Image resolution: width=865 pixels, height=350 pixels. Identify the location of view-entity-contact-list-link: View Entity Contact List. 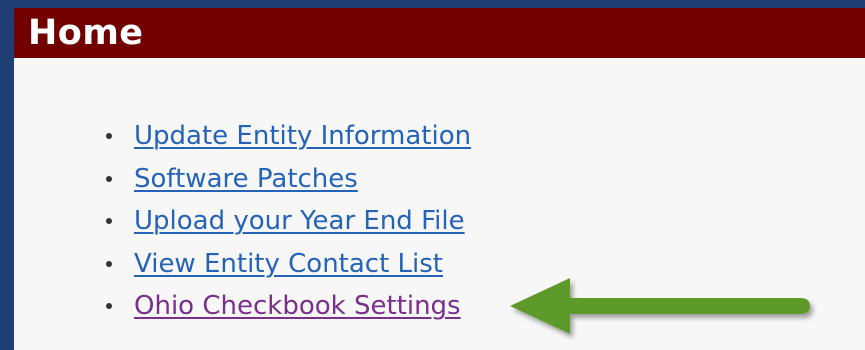
(288, 264).